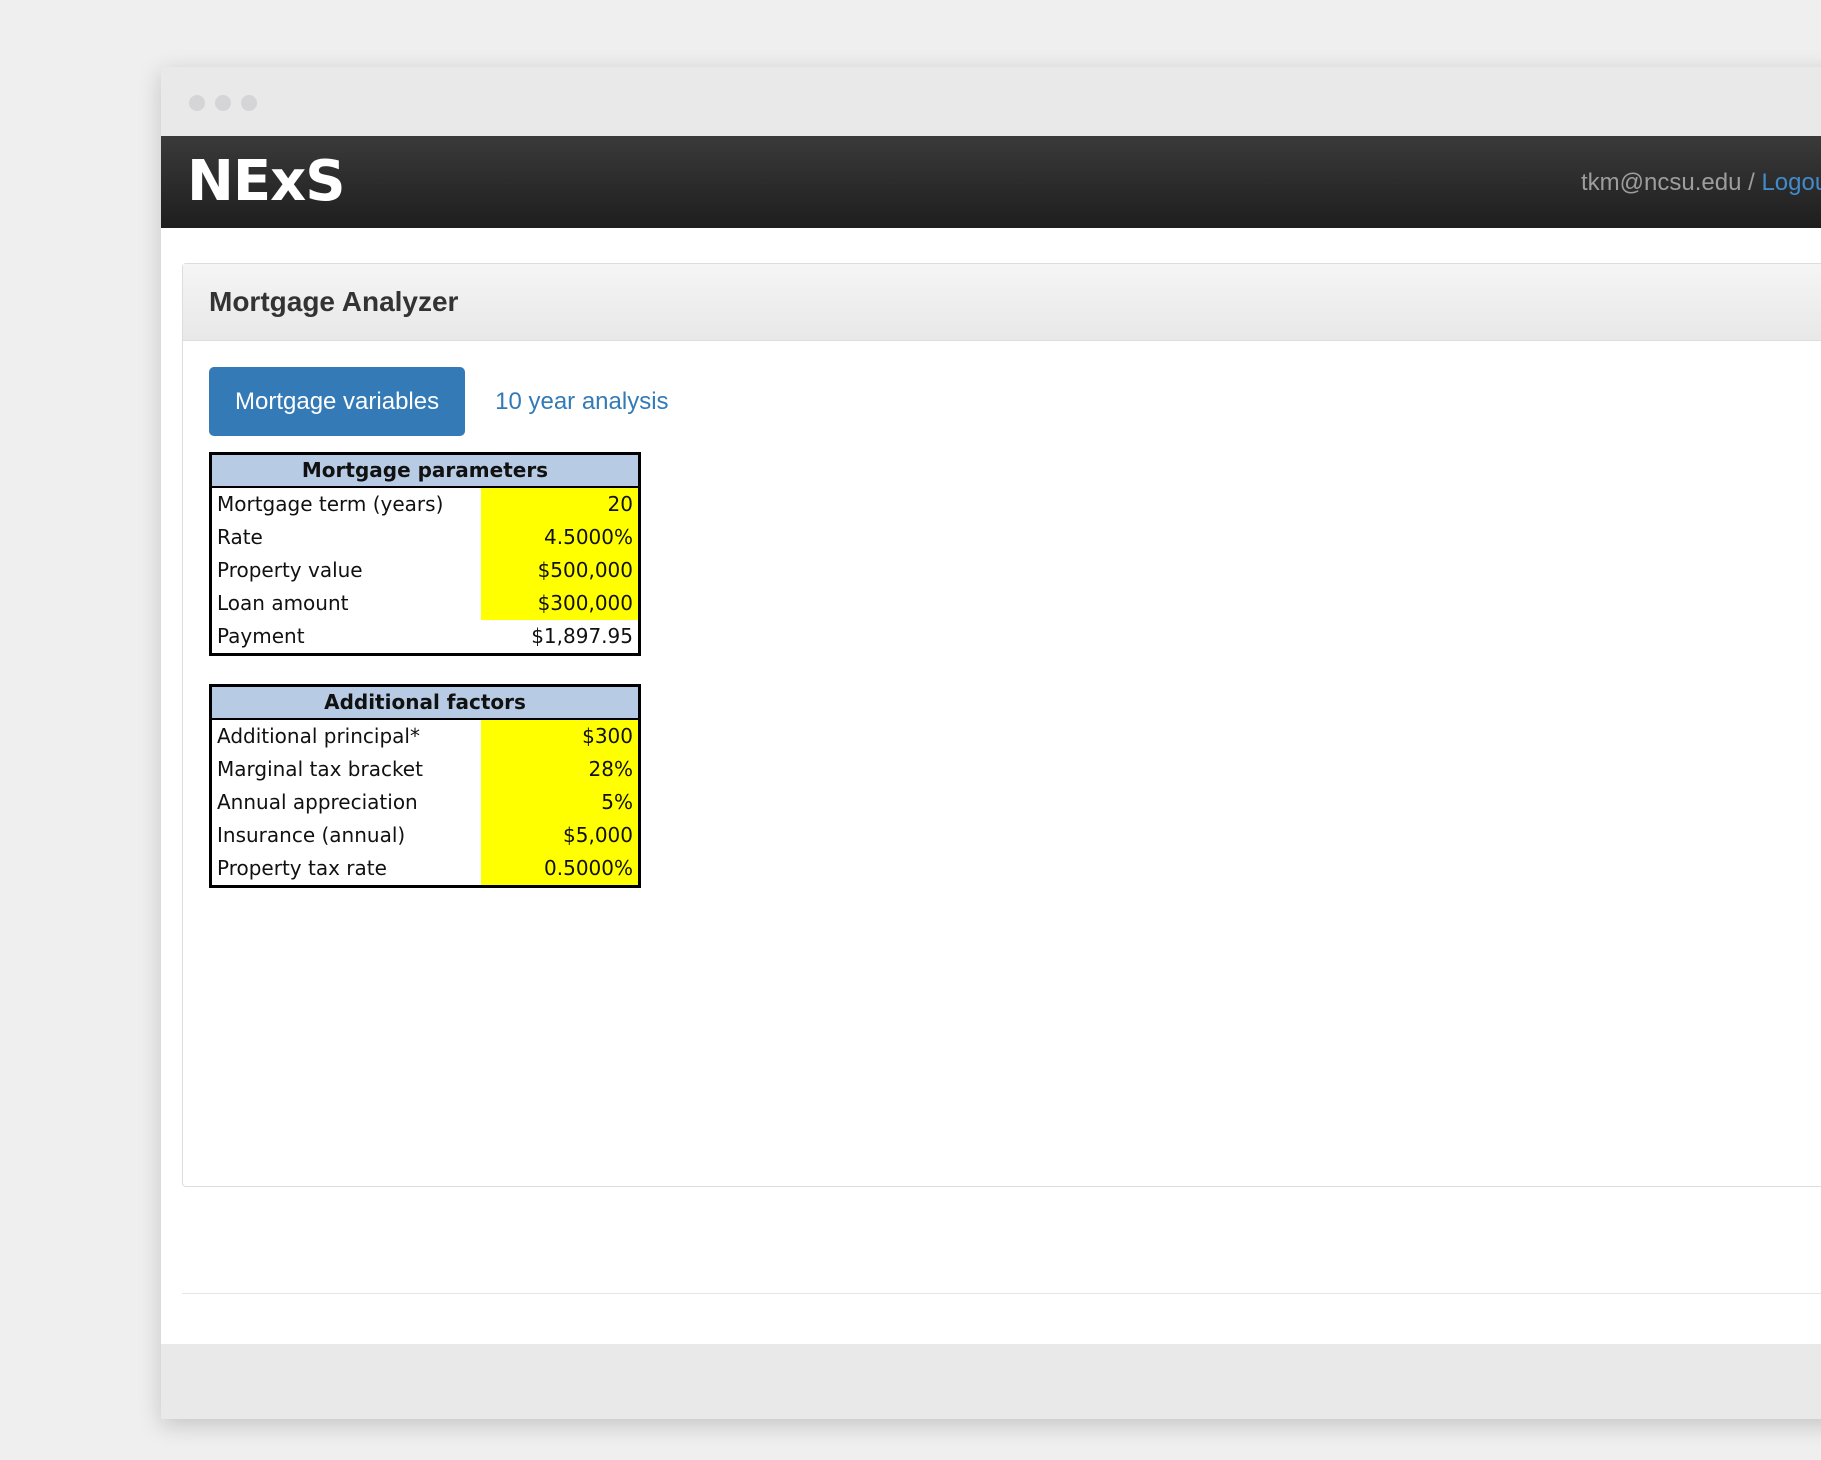 The width and height of the screenshot is (1821, 1460). I want to click on row-label: Mortgage term (years), so click(330, 504).